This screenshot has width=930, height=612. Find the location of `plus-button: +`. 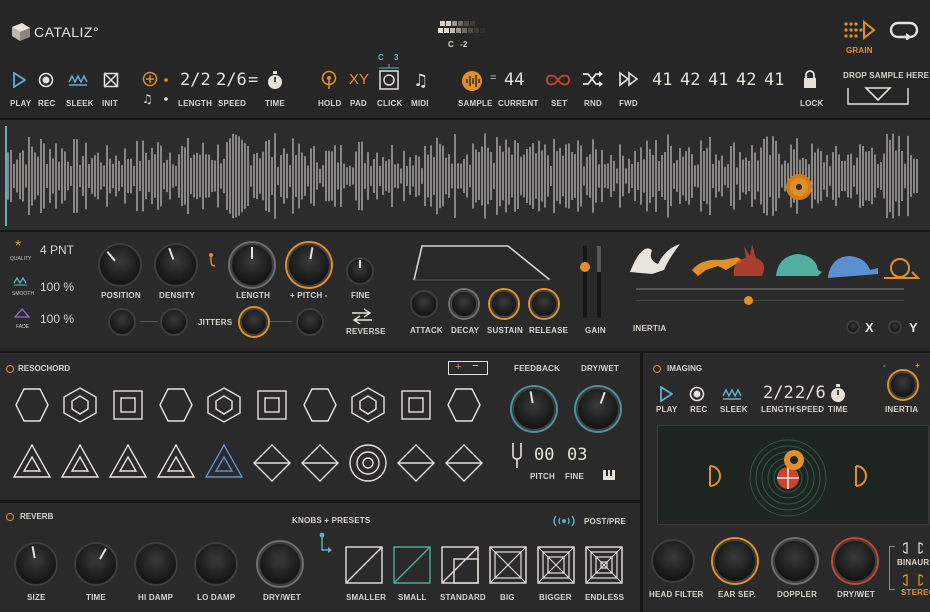

plus-button: + is located at coordinates (458, 367).